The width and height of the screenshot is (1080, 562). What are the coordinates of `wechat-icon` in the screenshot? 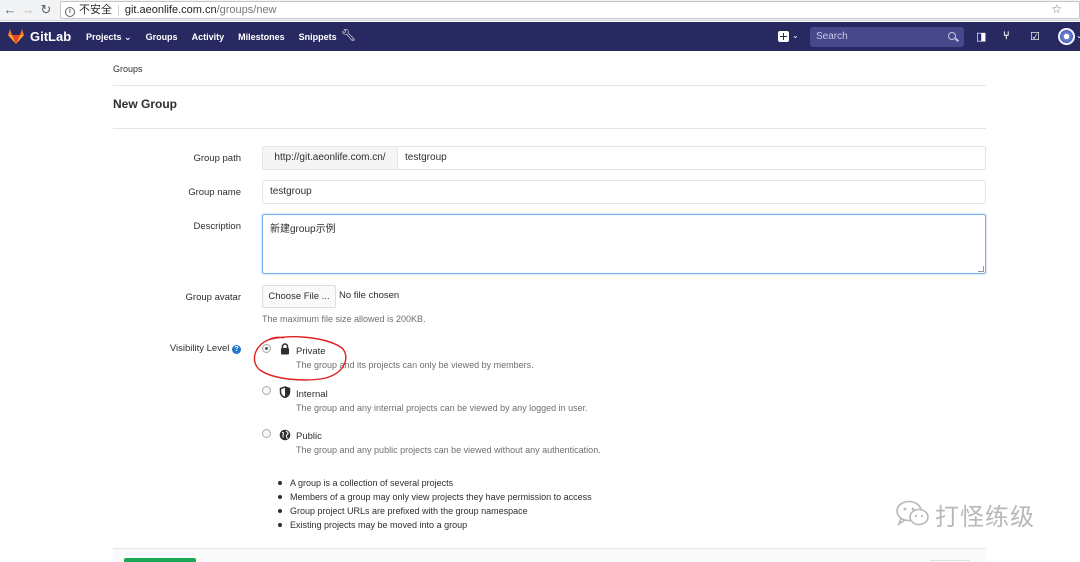 It's located at (912, 513).